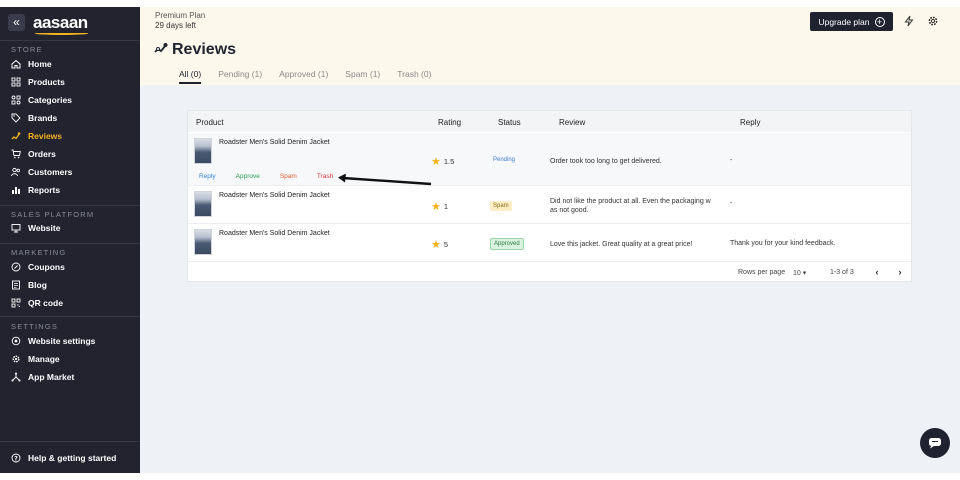 The height and width of the screenshot is (480, 960). I want to click on sidebar-item-website: Website, so click(35, 228).